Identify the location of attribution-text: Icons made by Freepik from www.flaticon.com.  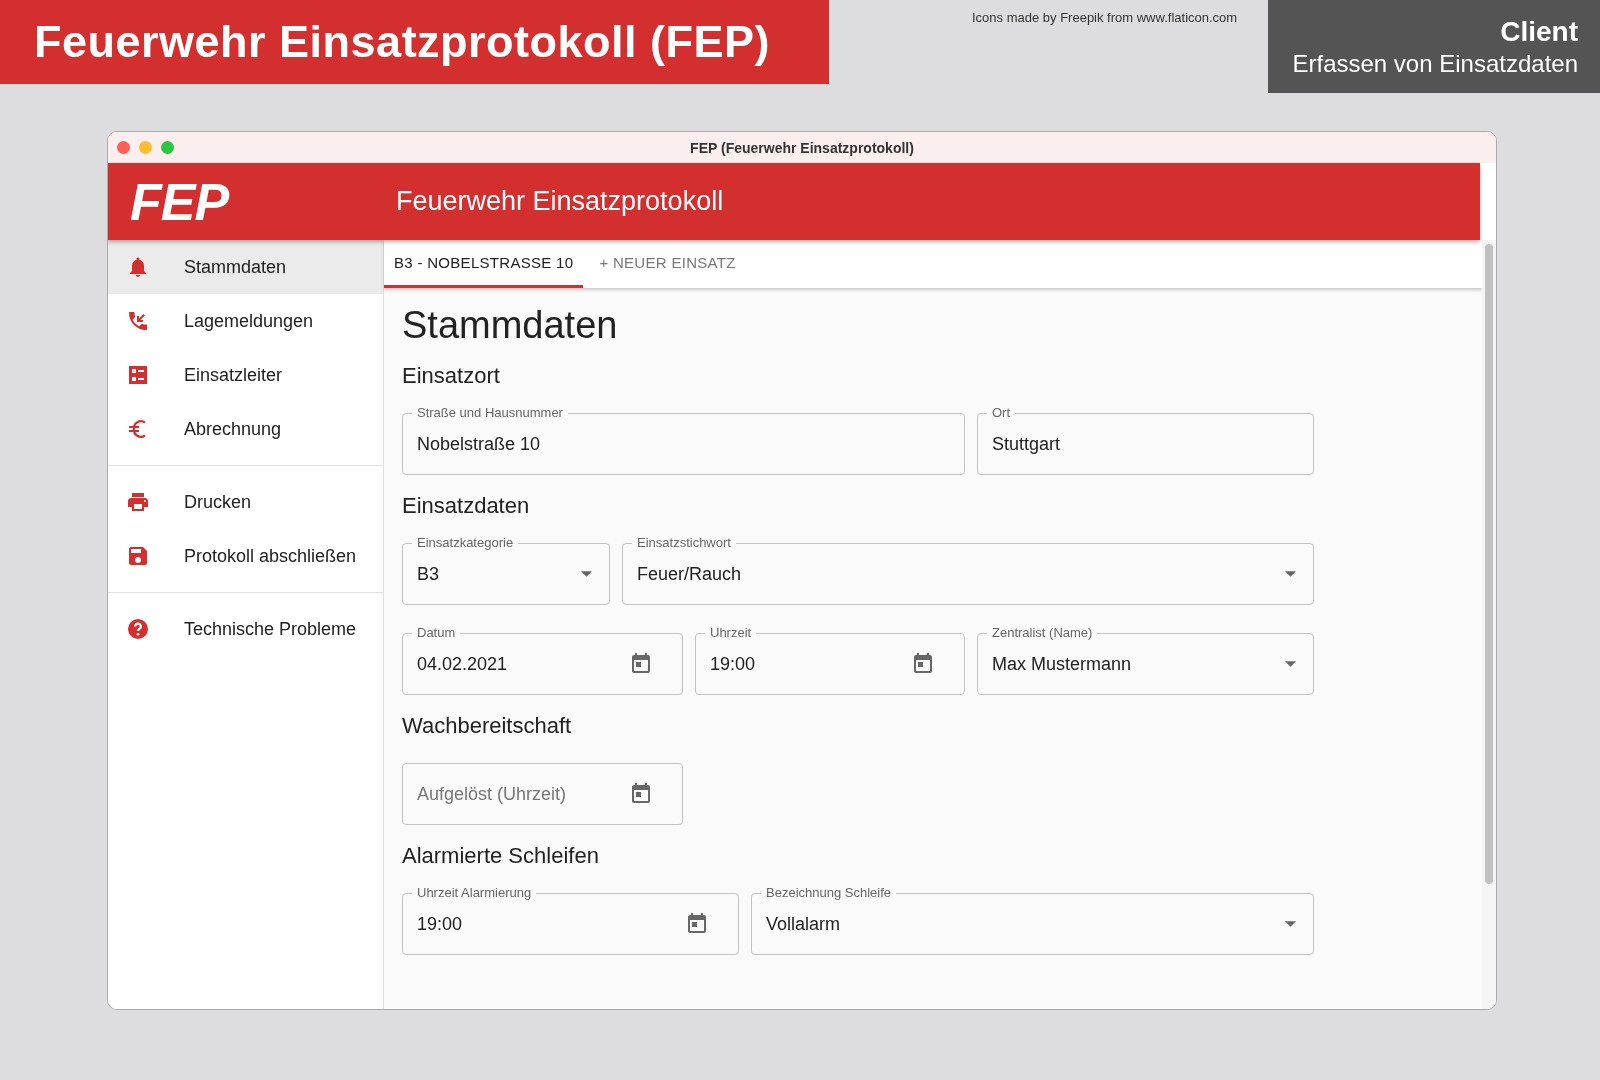
(1105, 17).